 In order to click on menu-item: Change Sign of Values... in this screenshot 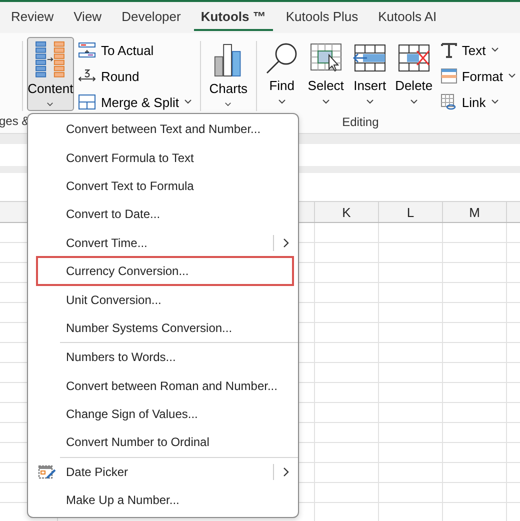, I will do `click(163, 414)`.